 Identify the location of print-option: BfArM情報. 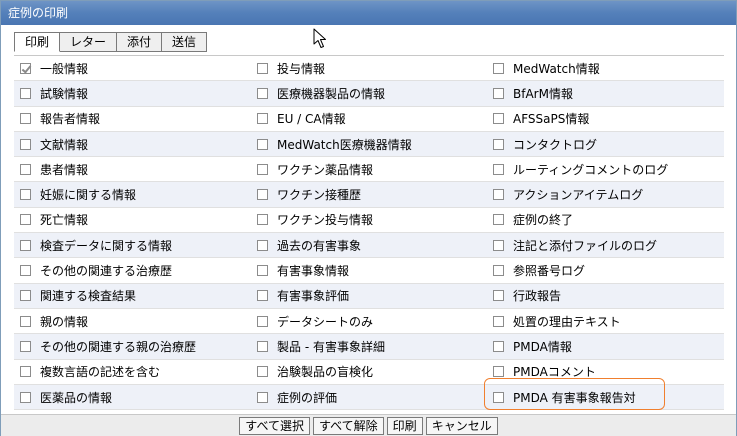
(605, 93).